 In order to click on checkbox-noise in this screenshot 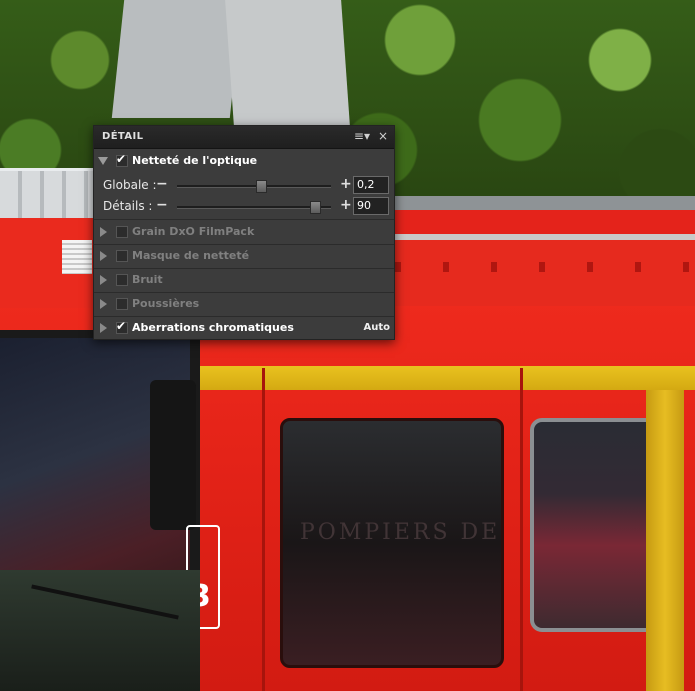, I will do `click(122, 280)`.